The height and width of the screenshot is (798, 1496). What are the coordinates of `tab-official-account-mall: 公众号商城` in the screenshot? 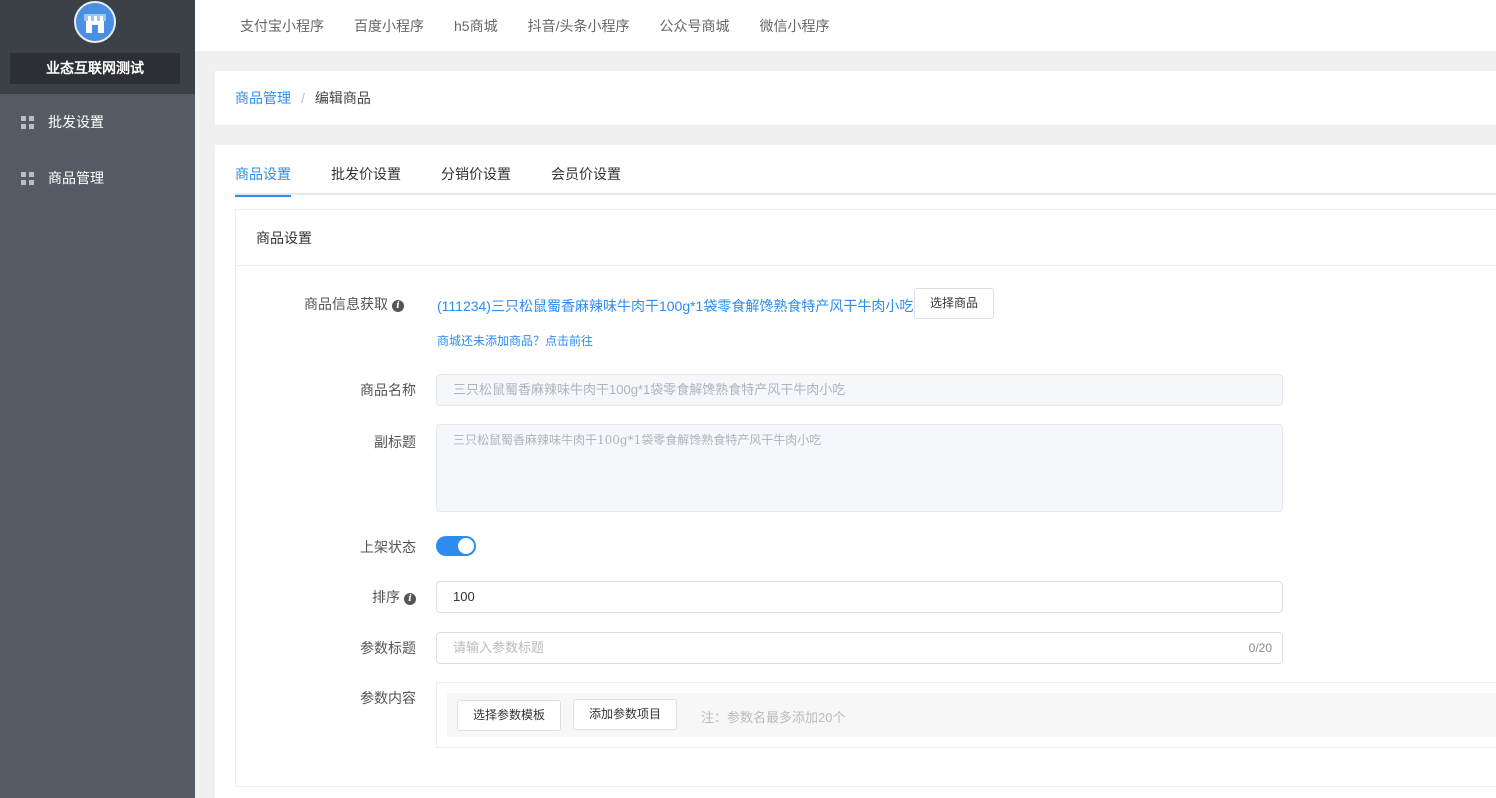 It's located at (694, 26).